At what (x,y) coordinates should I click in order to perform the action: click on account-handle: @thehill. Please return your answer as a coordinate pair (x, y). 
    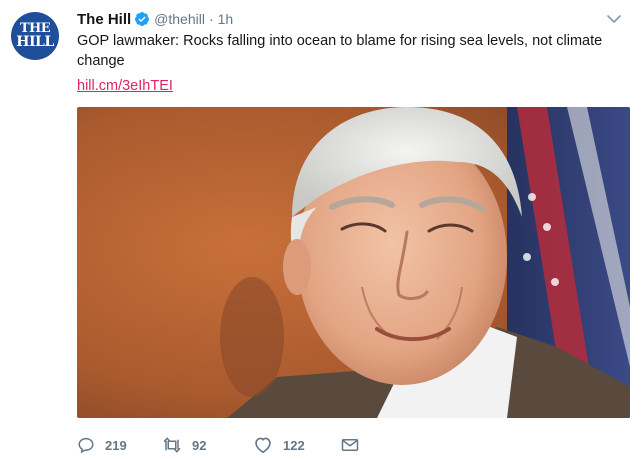
    Looking at the image, I should click on (179, 19).